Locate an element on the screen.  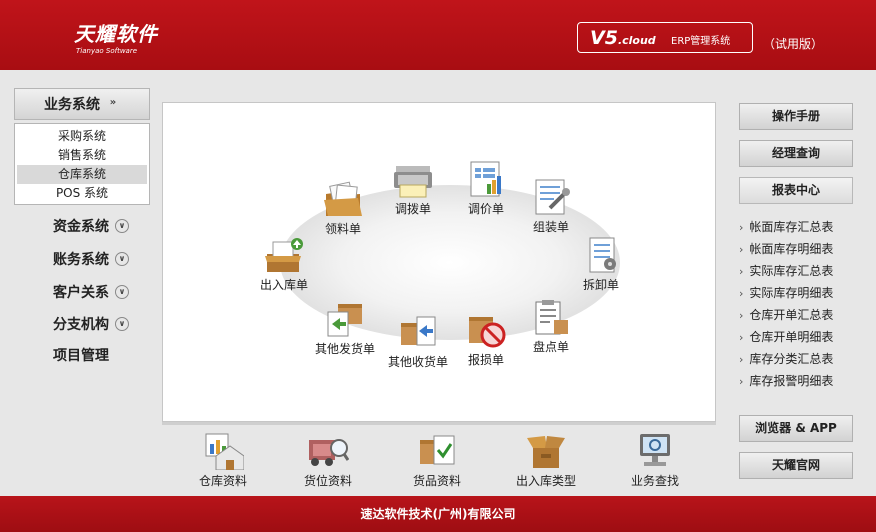
report-item: › 仓库开单汇总表 is located at coordinates (786, 314).